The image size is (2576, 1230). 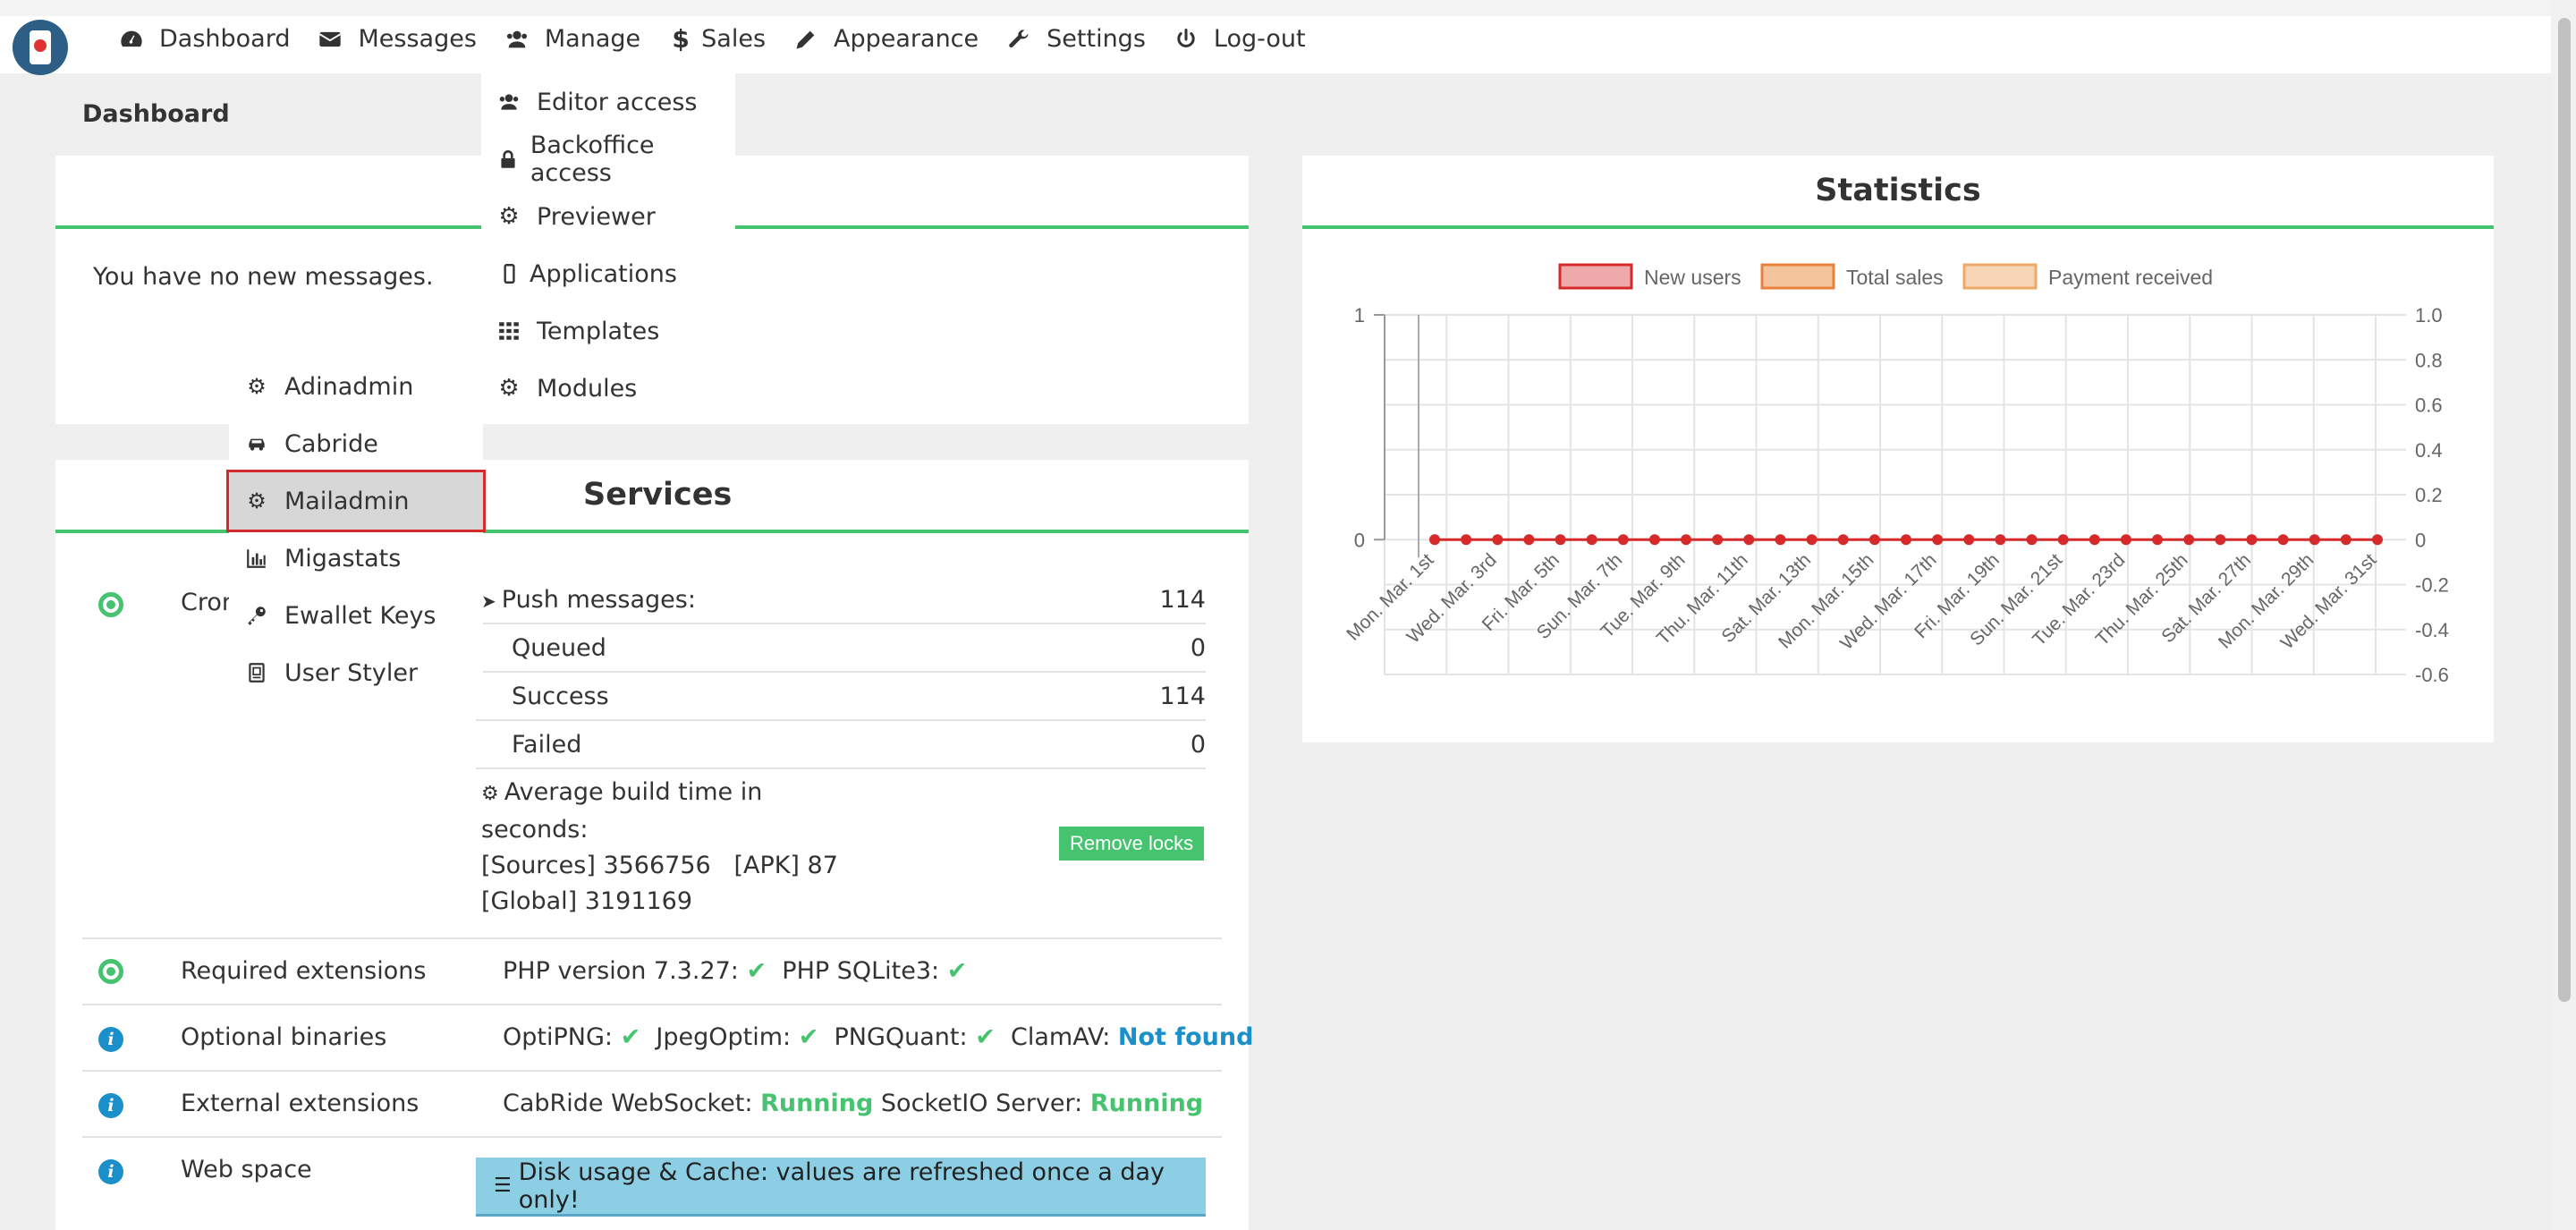 I want to click on menu-previewer: ⚙ Previewer, so click(x=608, y=216).